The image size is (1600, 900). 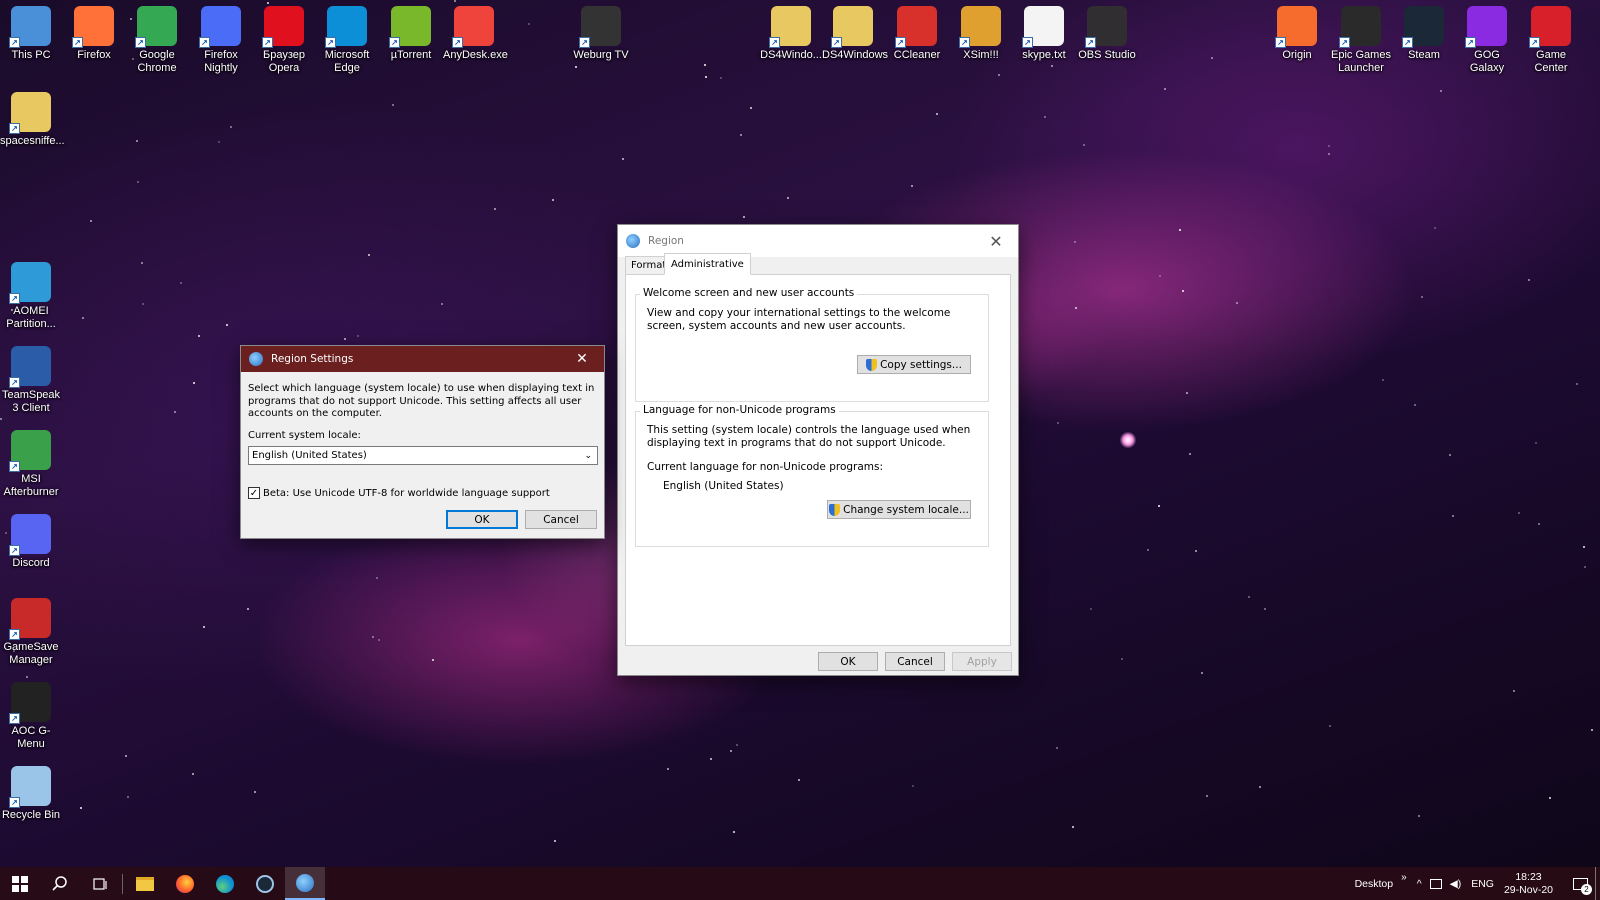 What do you see at coordinates (1456, 884) in the screenshot?
I see `volume-icon: ◀)` at bounding box center [1456, 884].